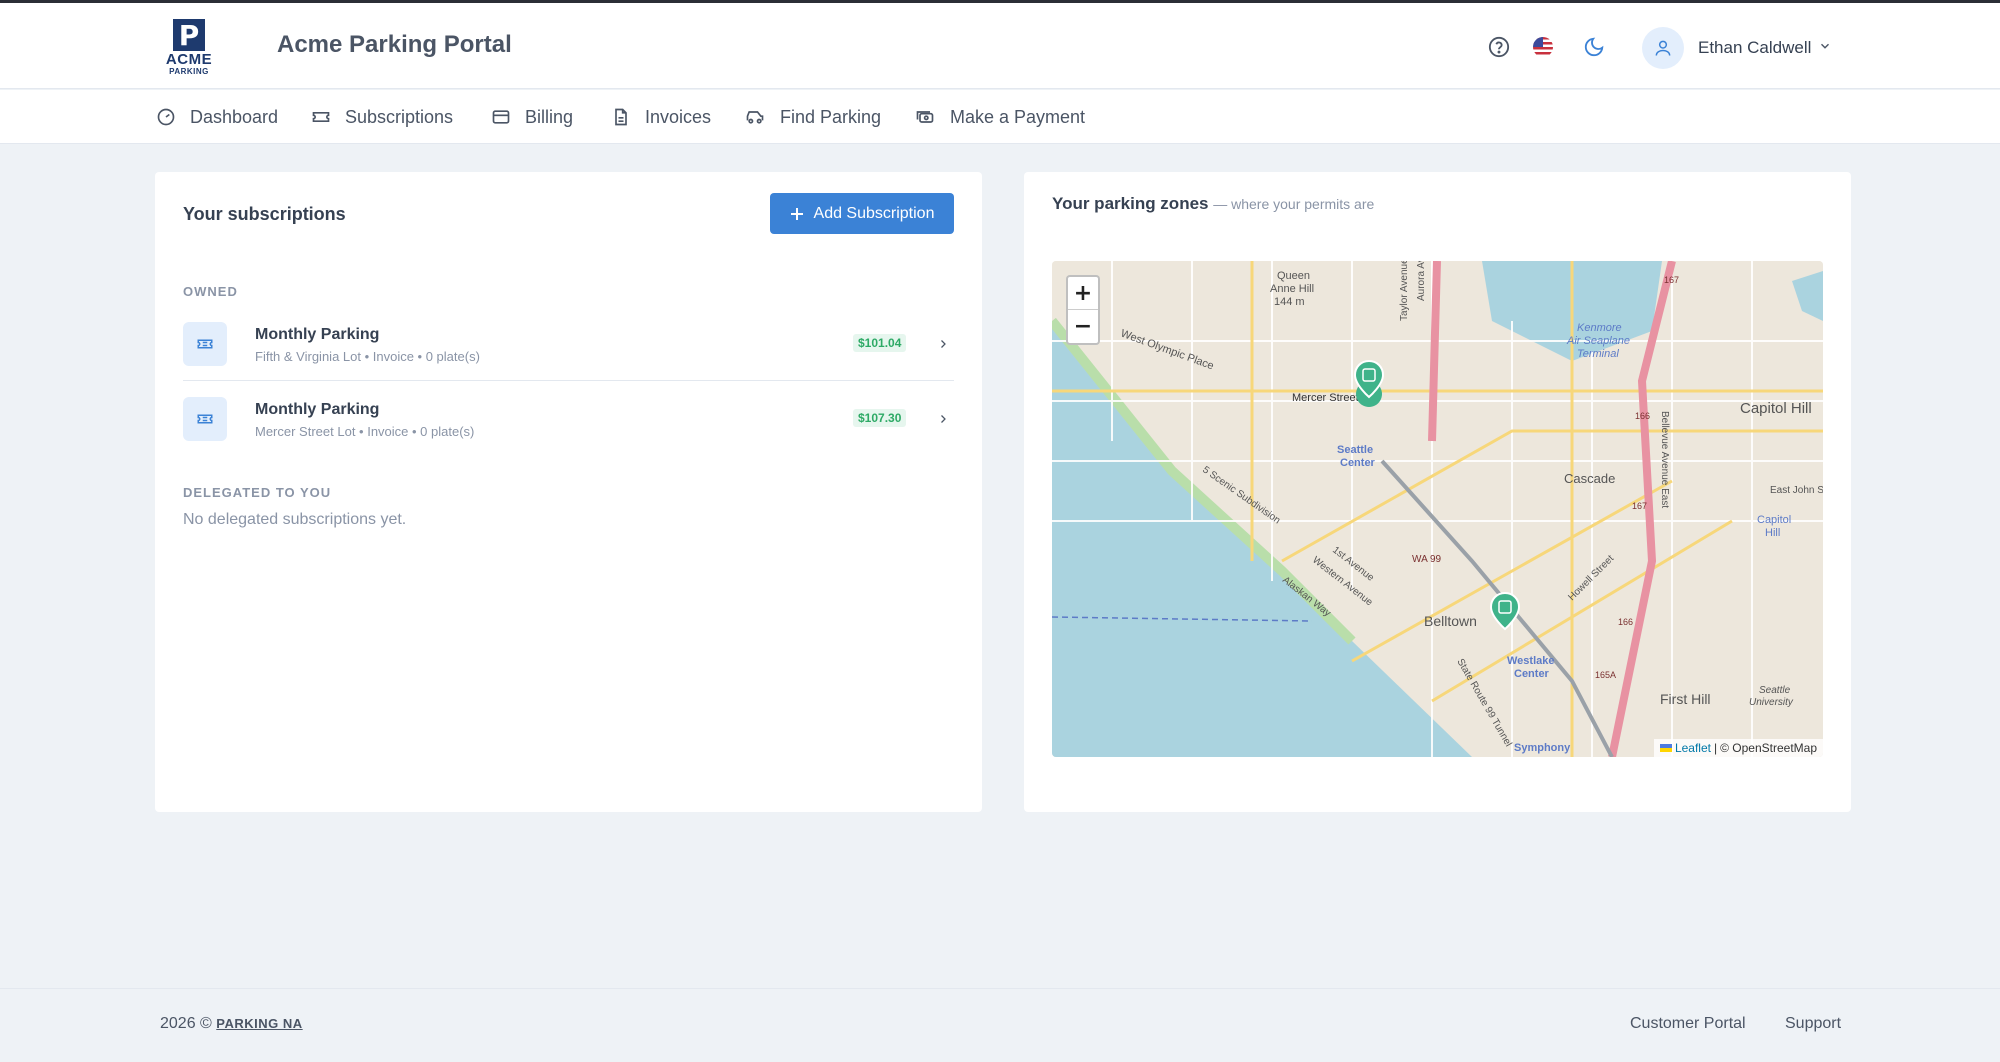 The image size is (2000, 1062). What do you see at coordinates (1774, 520) in the screenshot?
I see `svg-text: Capitol` at bounding box center [1774, 520].